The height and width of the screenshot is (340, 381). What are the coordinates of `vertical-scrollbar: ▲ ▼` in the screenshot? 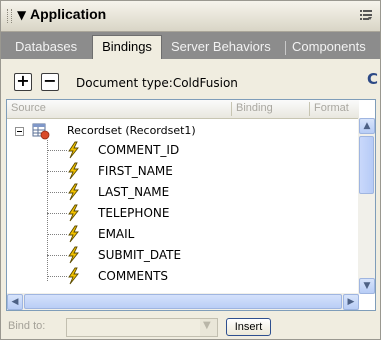 It's located at (366, 206).